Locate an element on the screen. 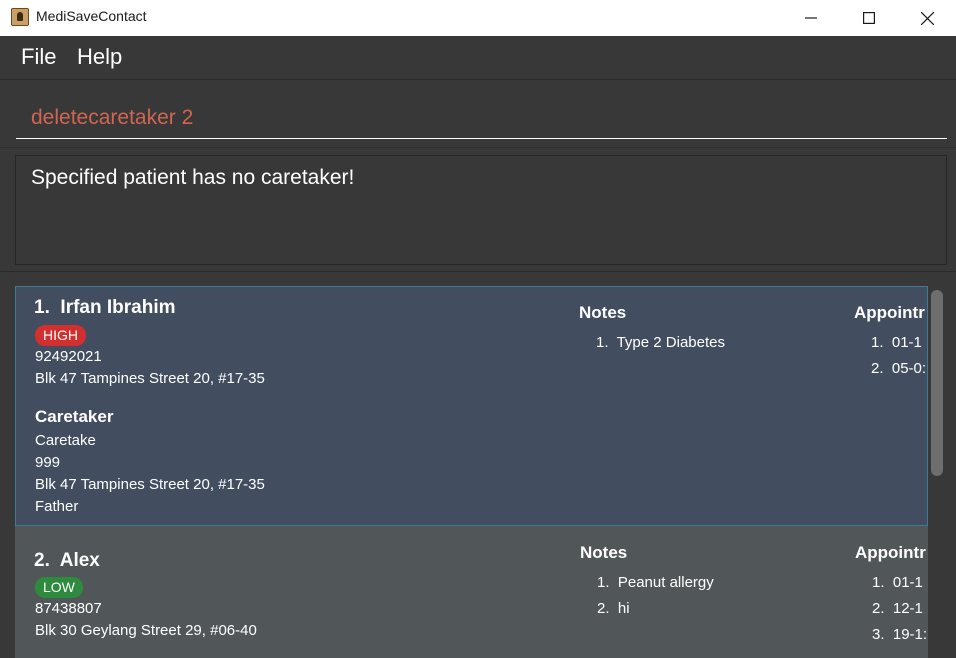 The width and height of the screenshot is (956, 658). result-message: Specified patient has no caretaker! is located at coordinates (193, 177).